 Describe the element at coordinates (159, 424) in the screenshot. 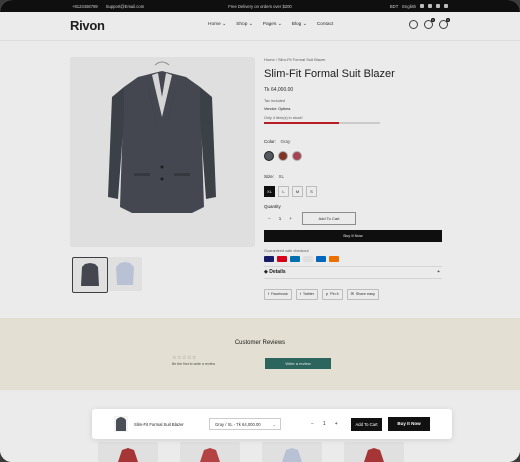

I see `sticky-product-title: Slim-Fit Formal Suit Blazer` at that location.